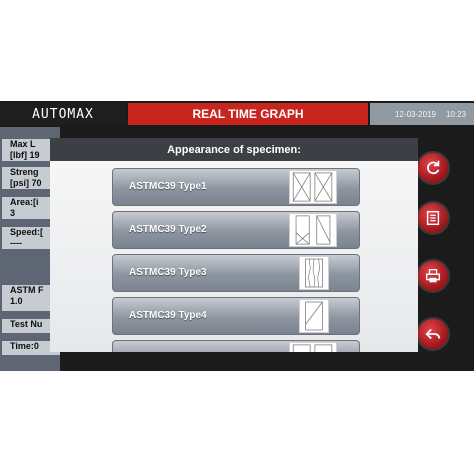  I want to click on clock: 12-03-2019 10:23, so click(422, 114).